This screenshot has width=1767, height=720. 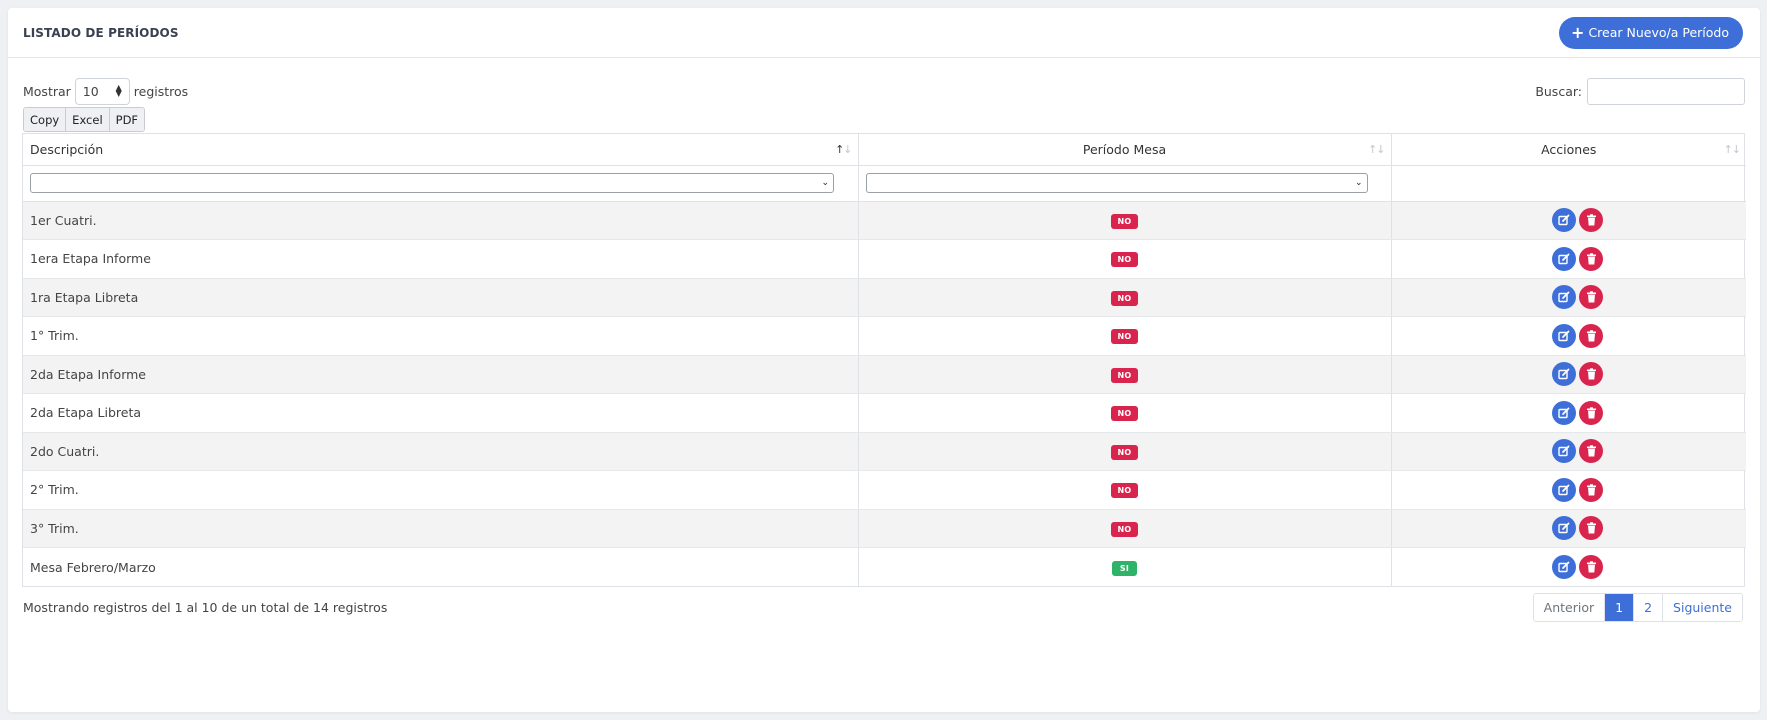 I want to click on copy-button: Copy, so click(x=45, y=119).